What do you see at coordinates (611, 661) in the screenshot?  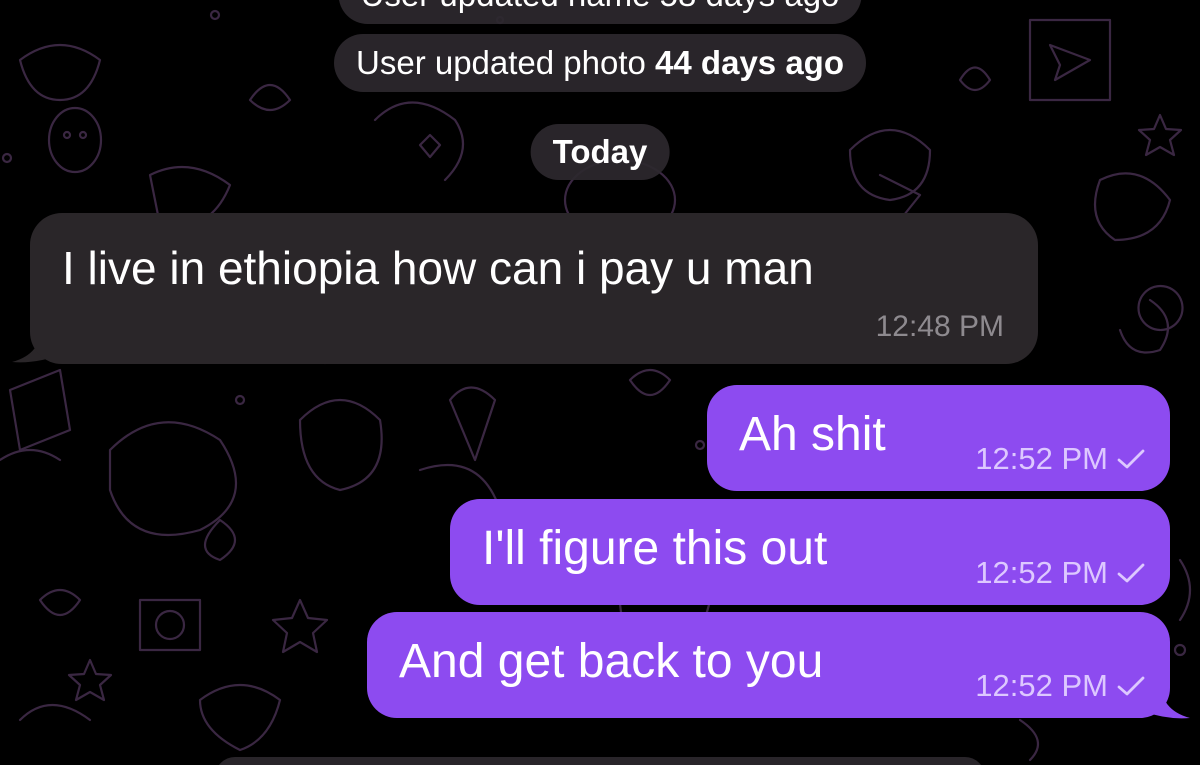 I see `message-text: And get back to you` at bounding box center [611, 661].